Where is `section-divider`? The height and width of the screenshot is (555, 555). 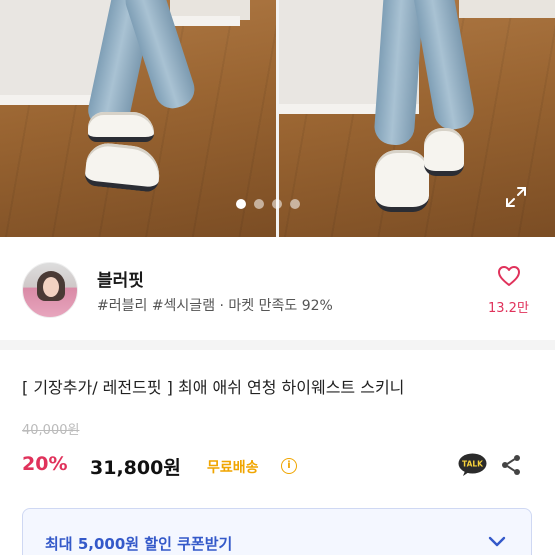 section-divider is located at coordinates (277, 345).